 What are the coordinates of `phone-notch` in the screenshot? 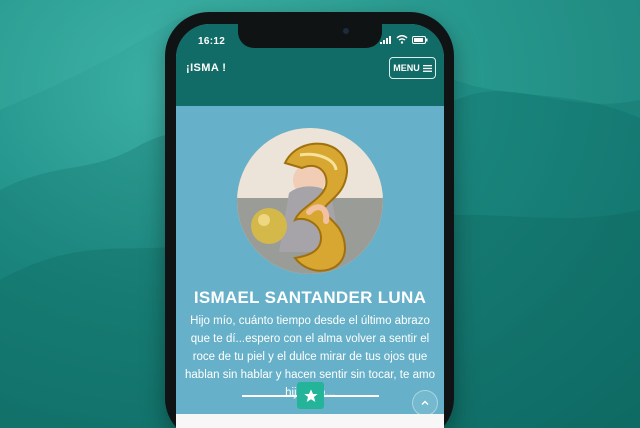 It's located at (310, 36).